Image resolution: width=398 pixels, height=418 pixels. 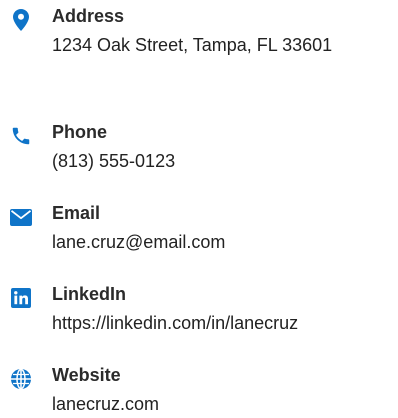 I want to click on phone-label: Phone, so click(x=80, y=132).